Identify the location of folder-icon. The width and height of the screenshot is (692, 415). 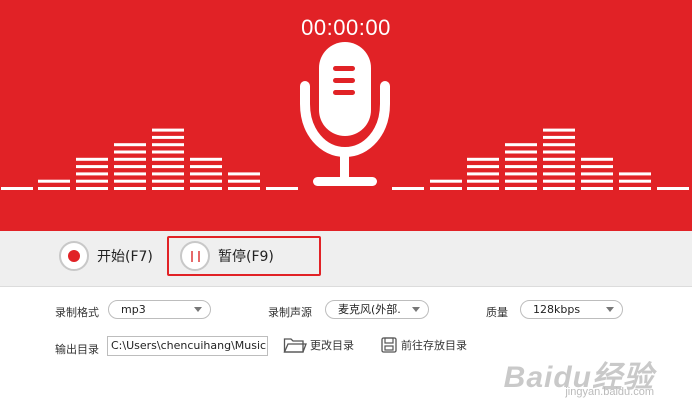
(295, 345).